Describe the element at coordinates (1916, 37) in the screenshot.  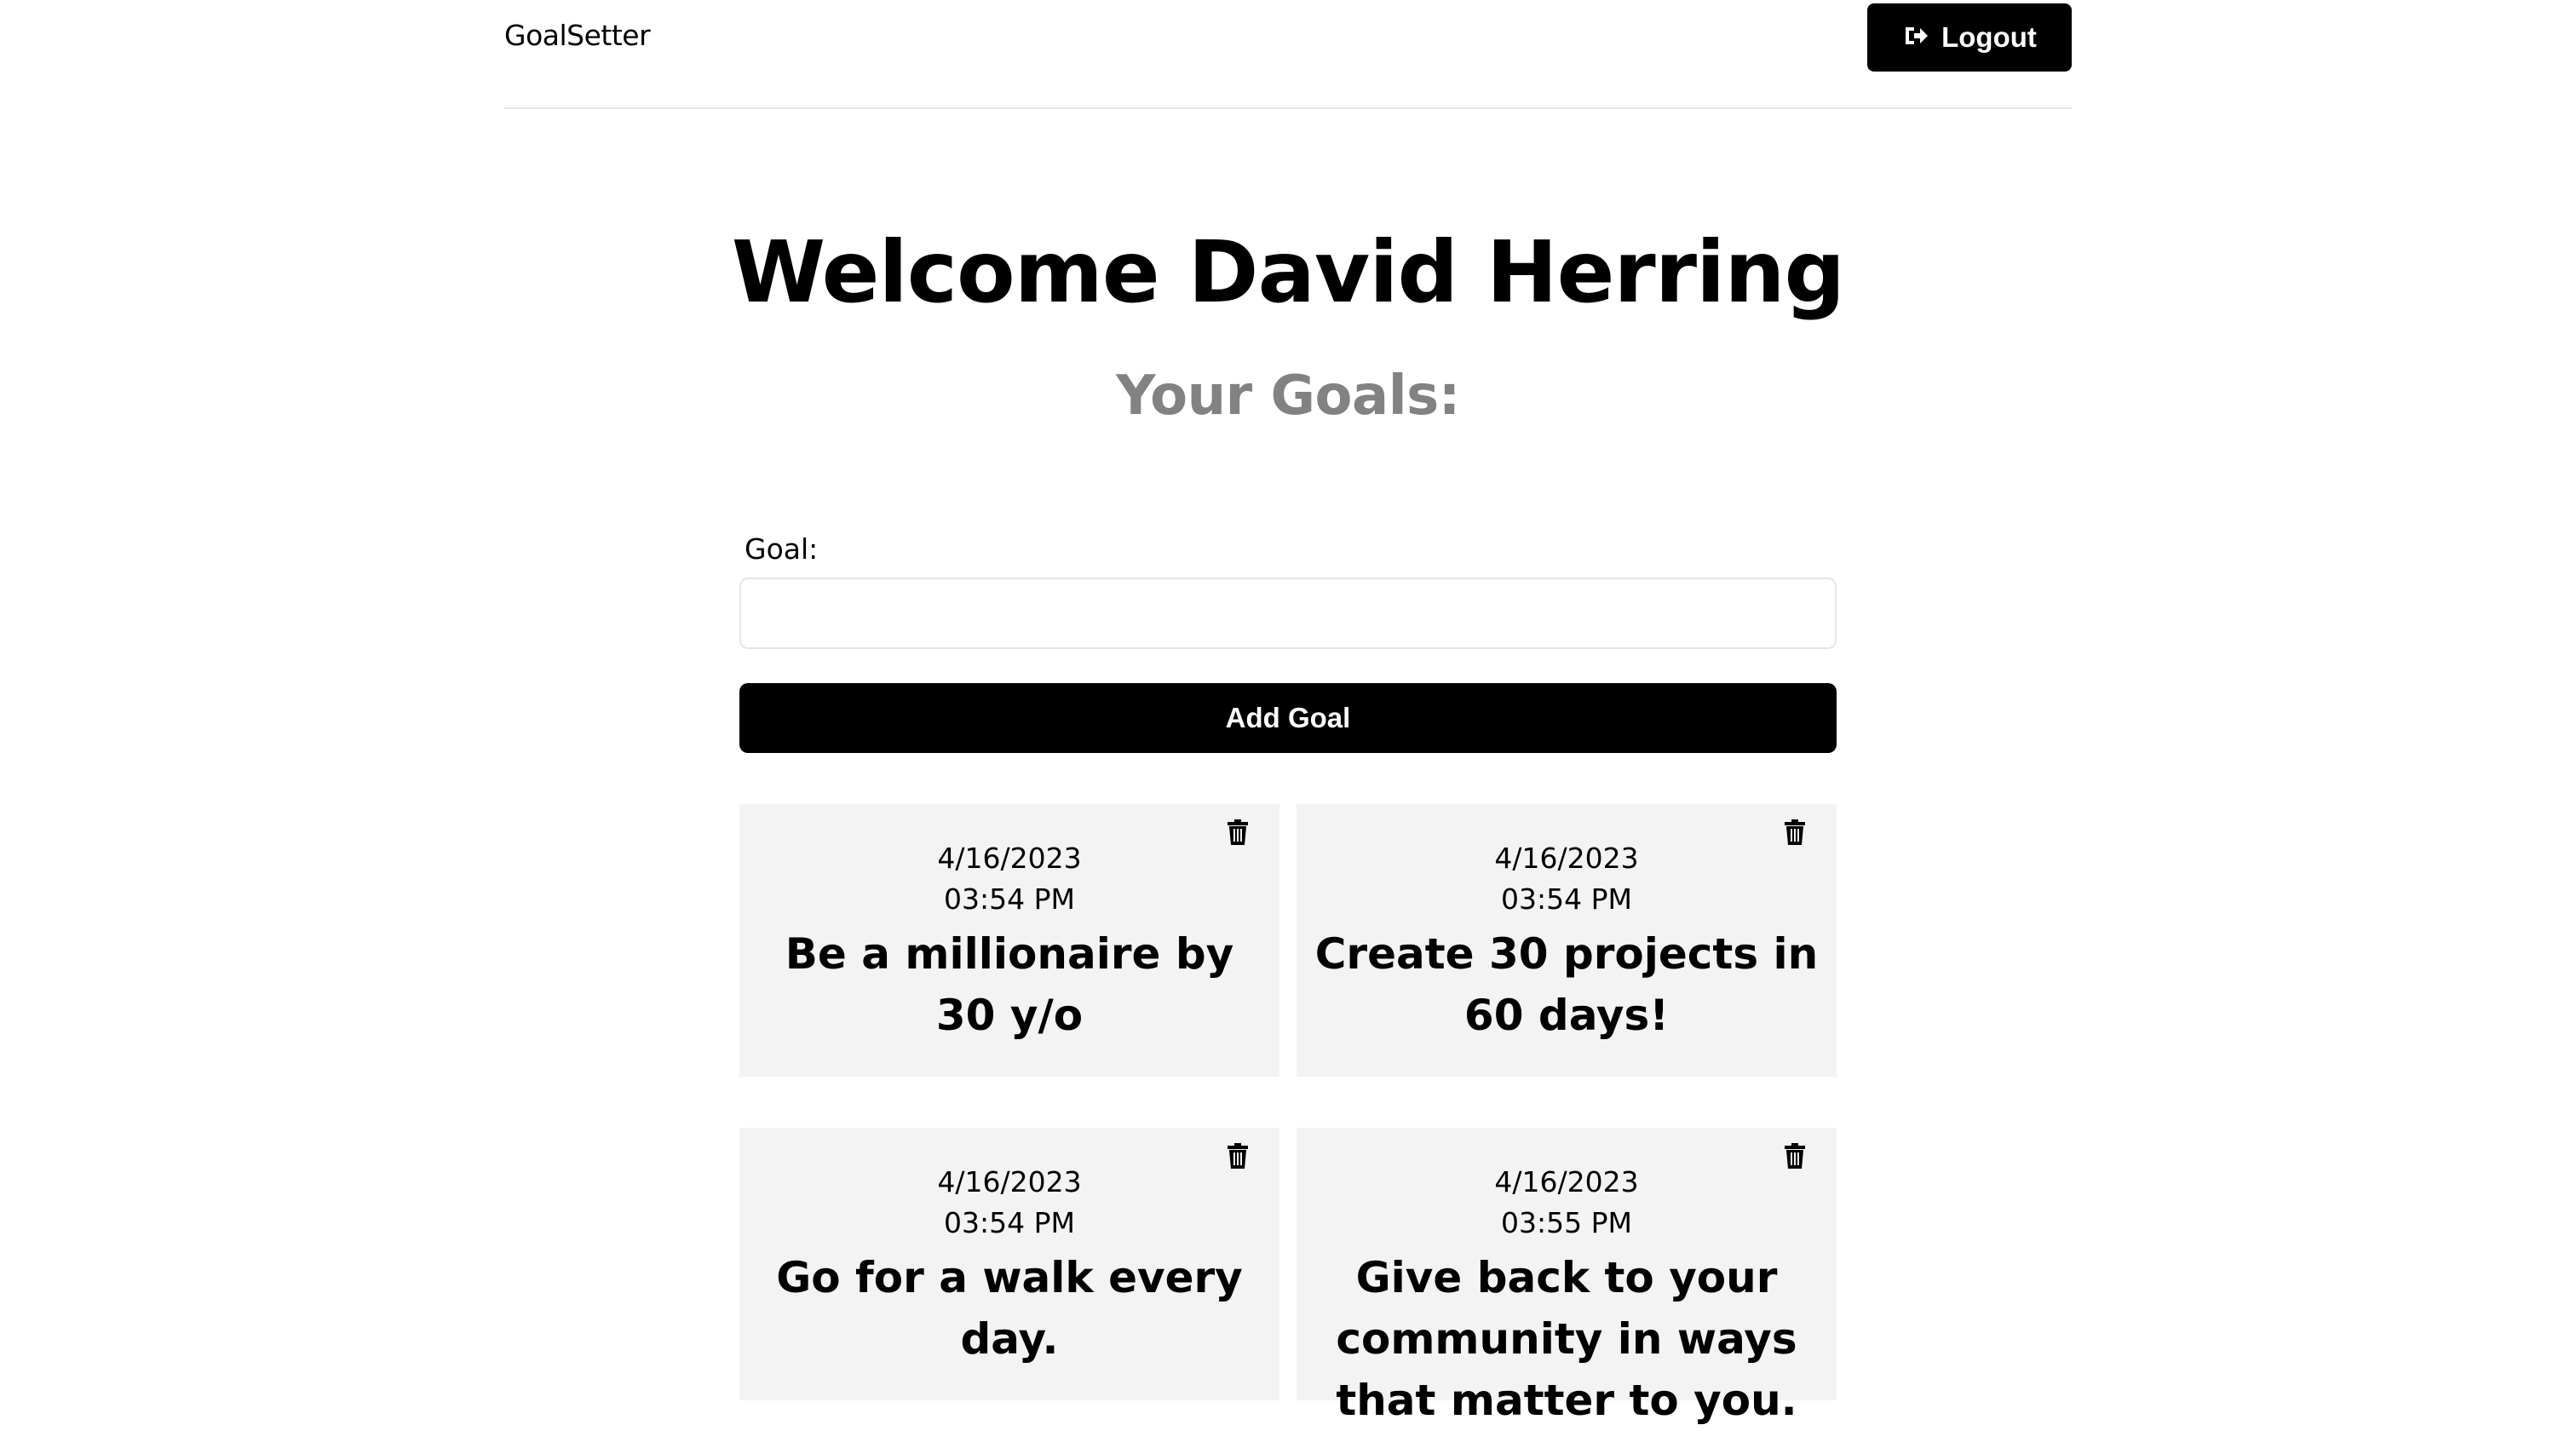
I see `sign-out-icon` at that location.